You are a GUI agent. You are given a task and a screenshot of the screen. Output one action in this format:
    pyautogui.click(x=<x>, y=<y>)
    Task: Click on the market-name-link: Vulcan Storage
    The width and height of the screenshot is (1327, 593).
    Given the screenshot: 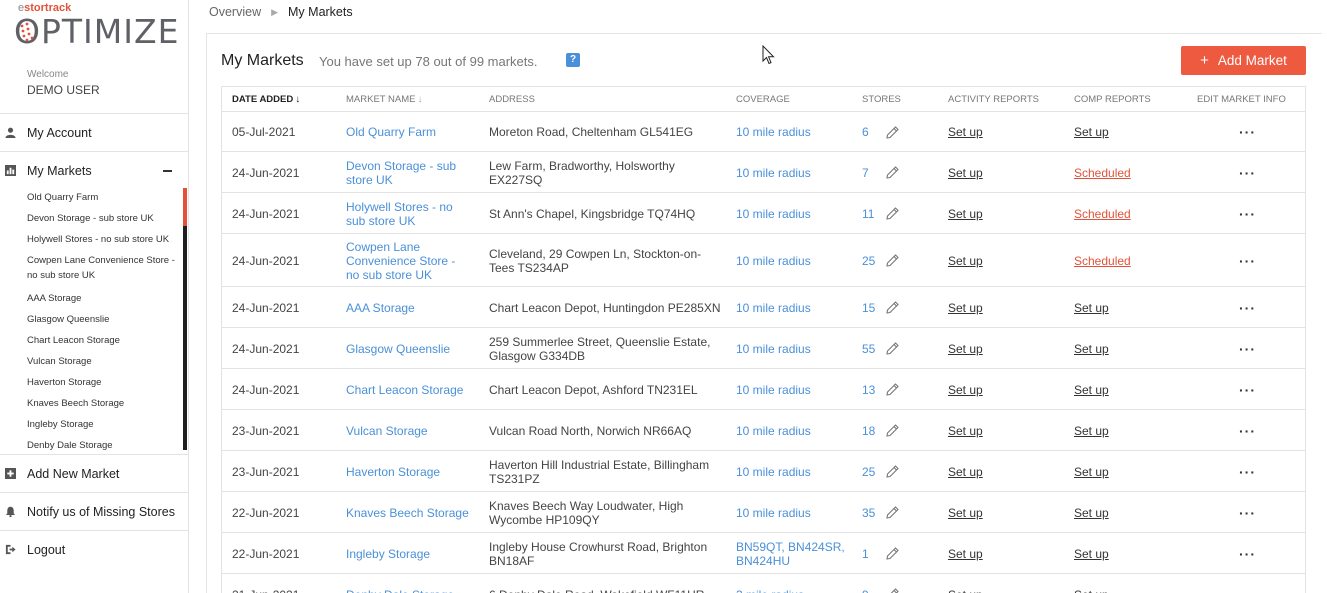 What is the action you would take?
    pyautogui.click(x=408, y=431)
    